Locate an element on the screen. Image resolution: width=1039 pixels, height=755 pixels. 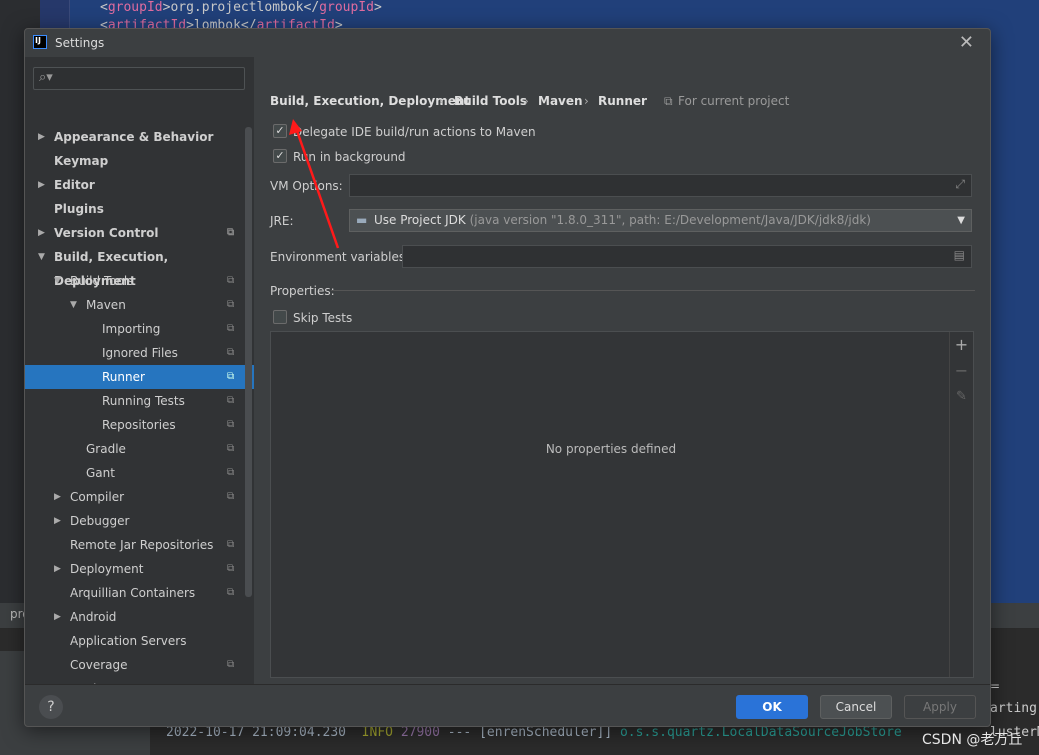
tree-item-label: Arquillian Containers is located at coordinates (133, 593).